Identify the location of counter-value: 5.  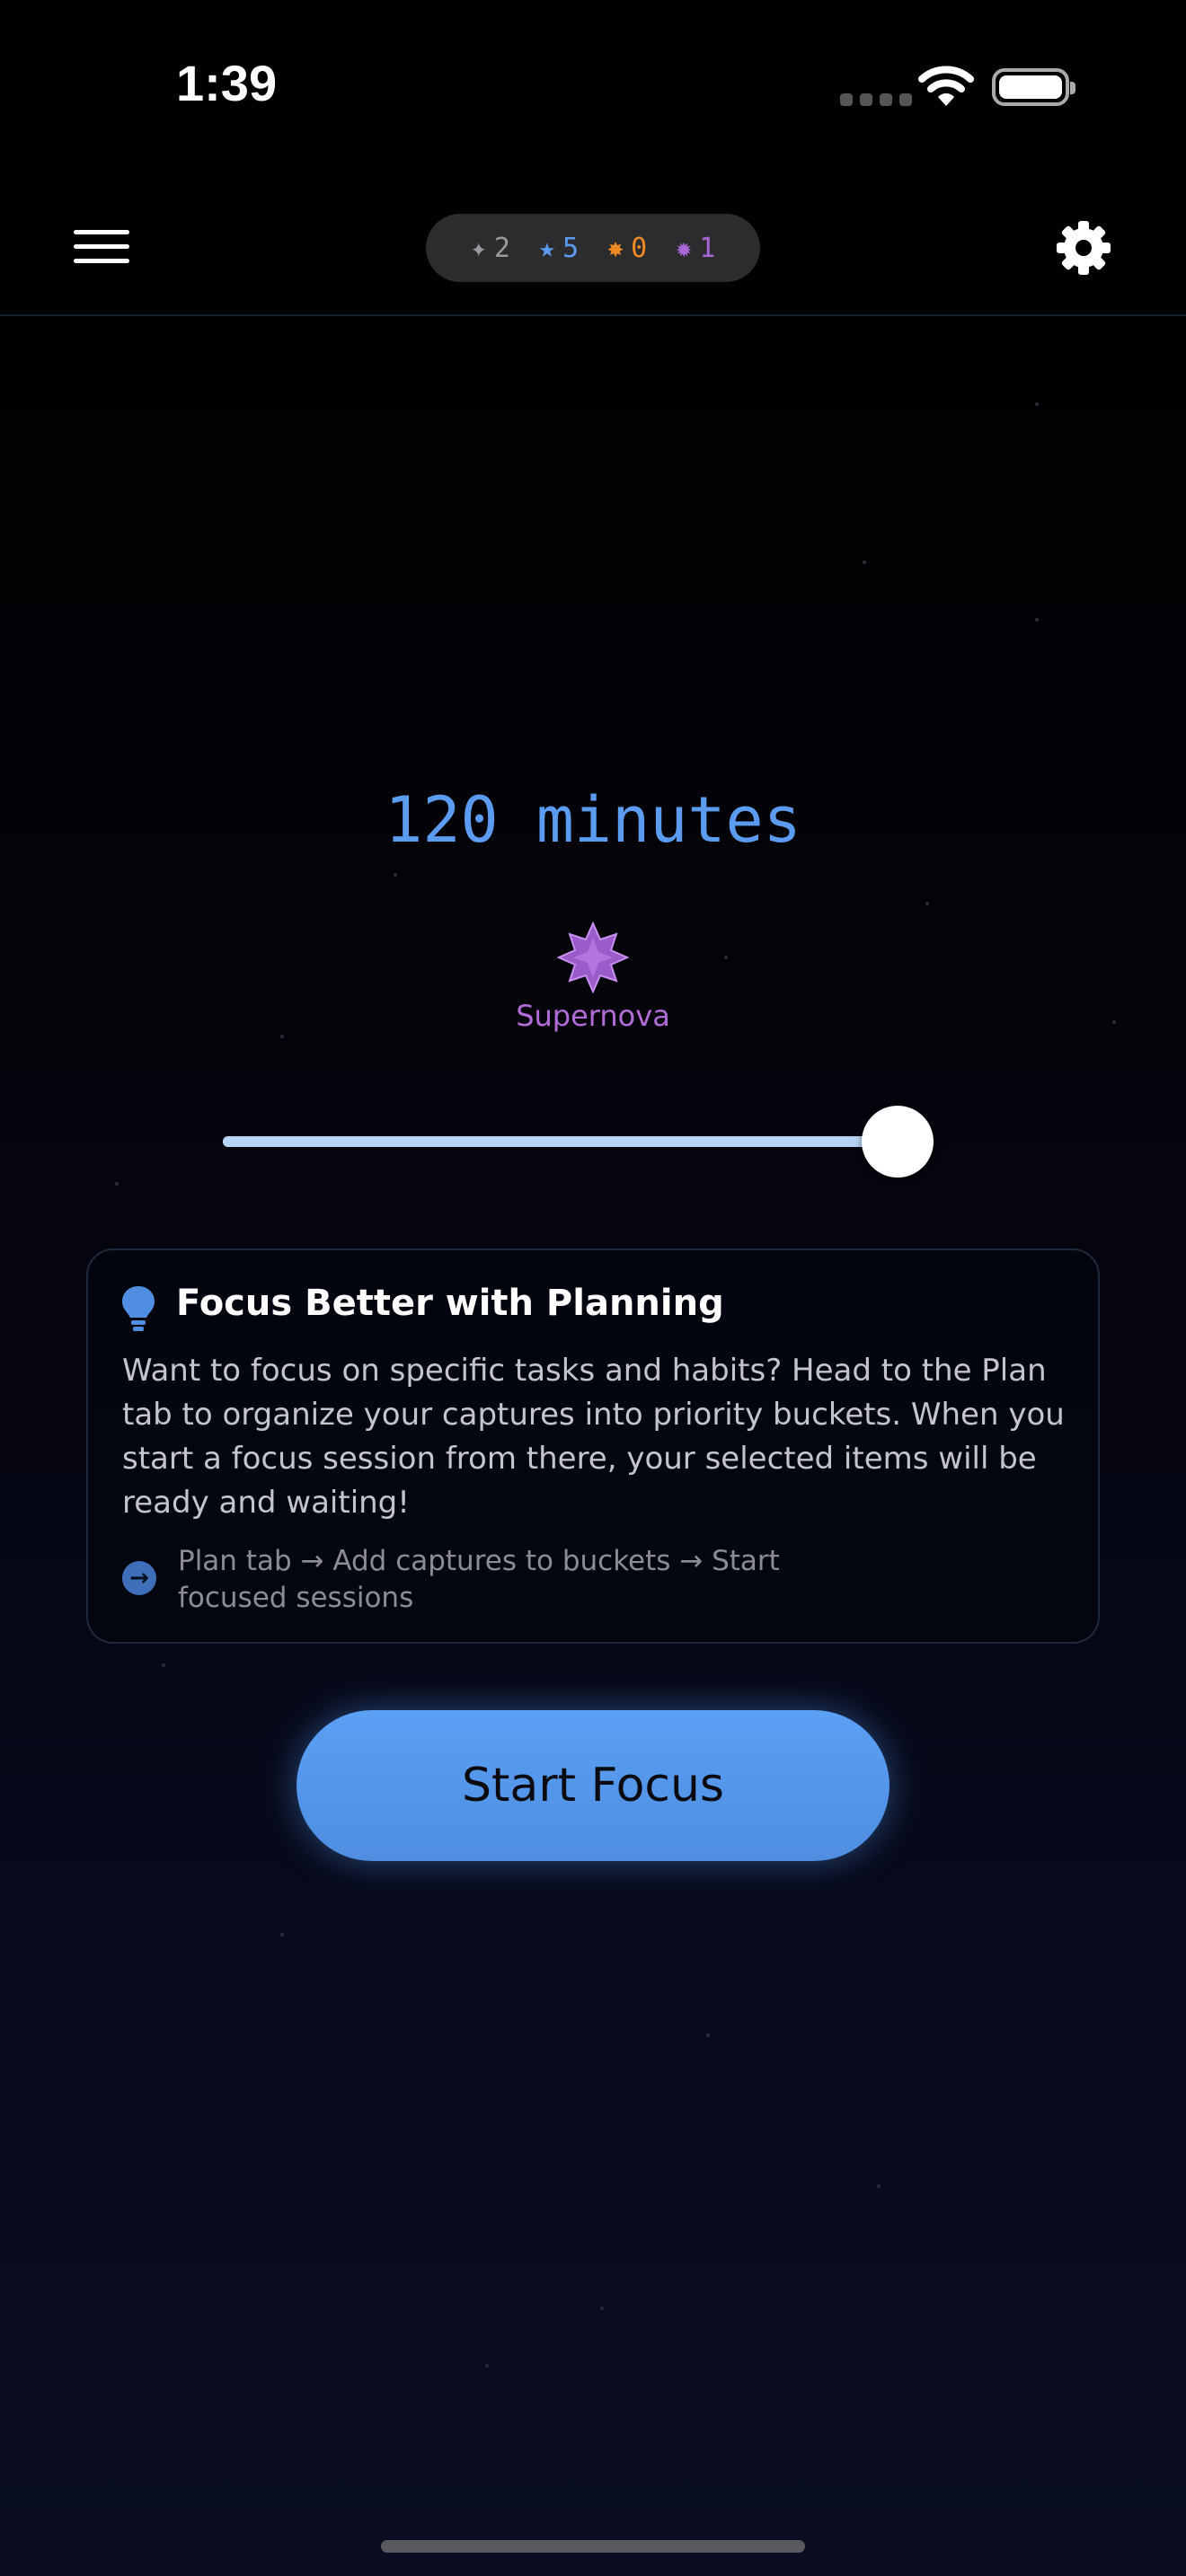
(570, 248).